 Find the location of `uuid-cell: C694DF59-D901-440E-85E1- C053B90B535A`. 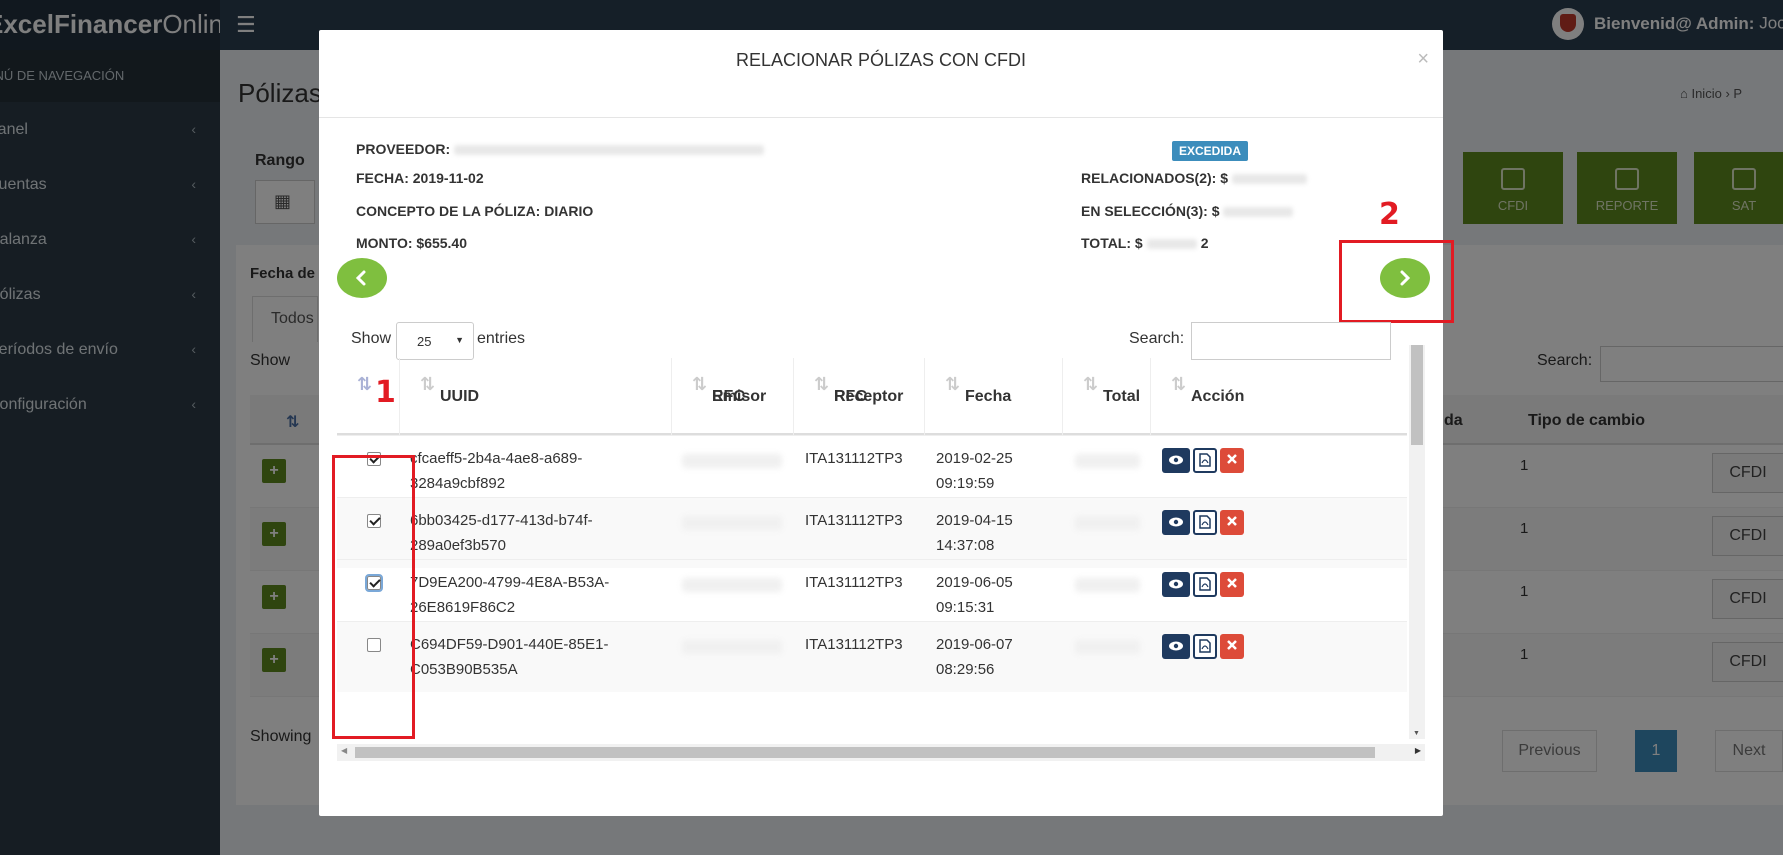

uuid-cell: C694DF59-D901-440E-85E1- C053B90B535A is located at coordinates (509, 657).